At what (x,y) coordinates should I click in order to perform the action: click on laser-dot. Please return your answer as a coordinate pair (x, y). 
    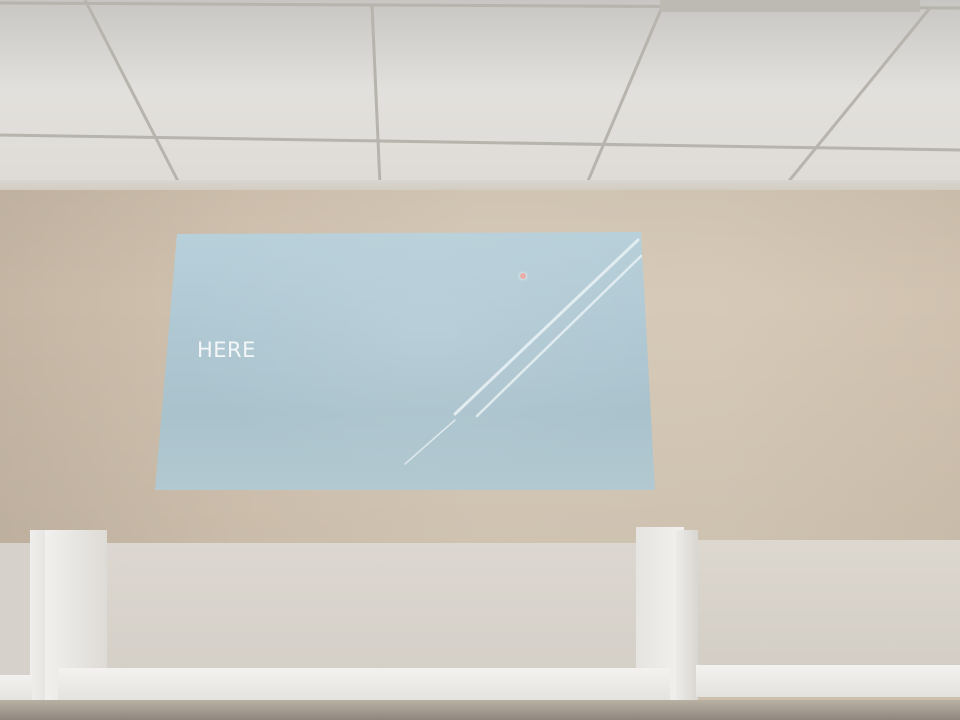
    Looking at the image, I should click on (523, 276).